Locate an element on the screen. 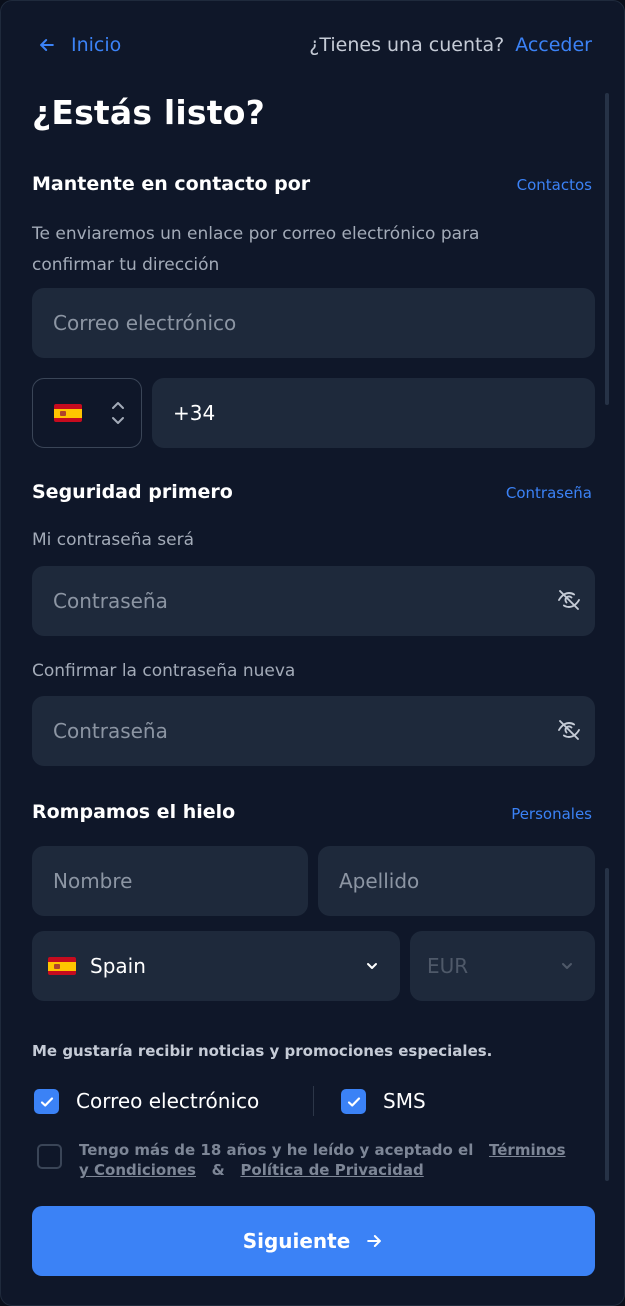  password-placeholder: Contraseña is located at coordinates (110, 601).